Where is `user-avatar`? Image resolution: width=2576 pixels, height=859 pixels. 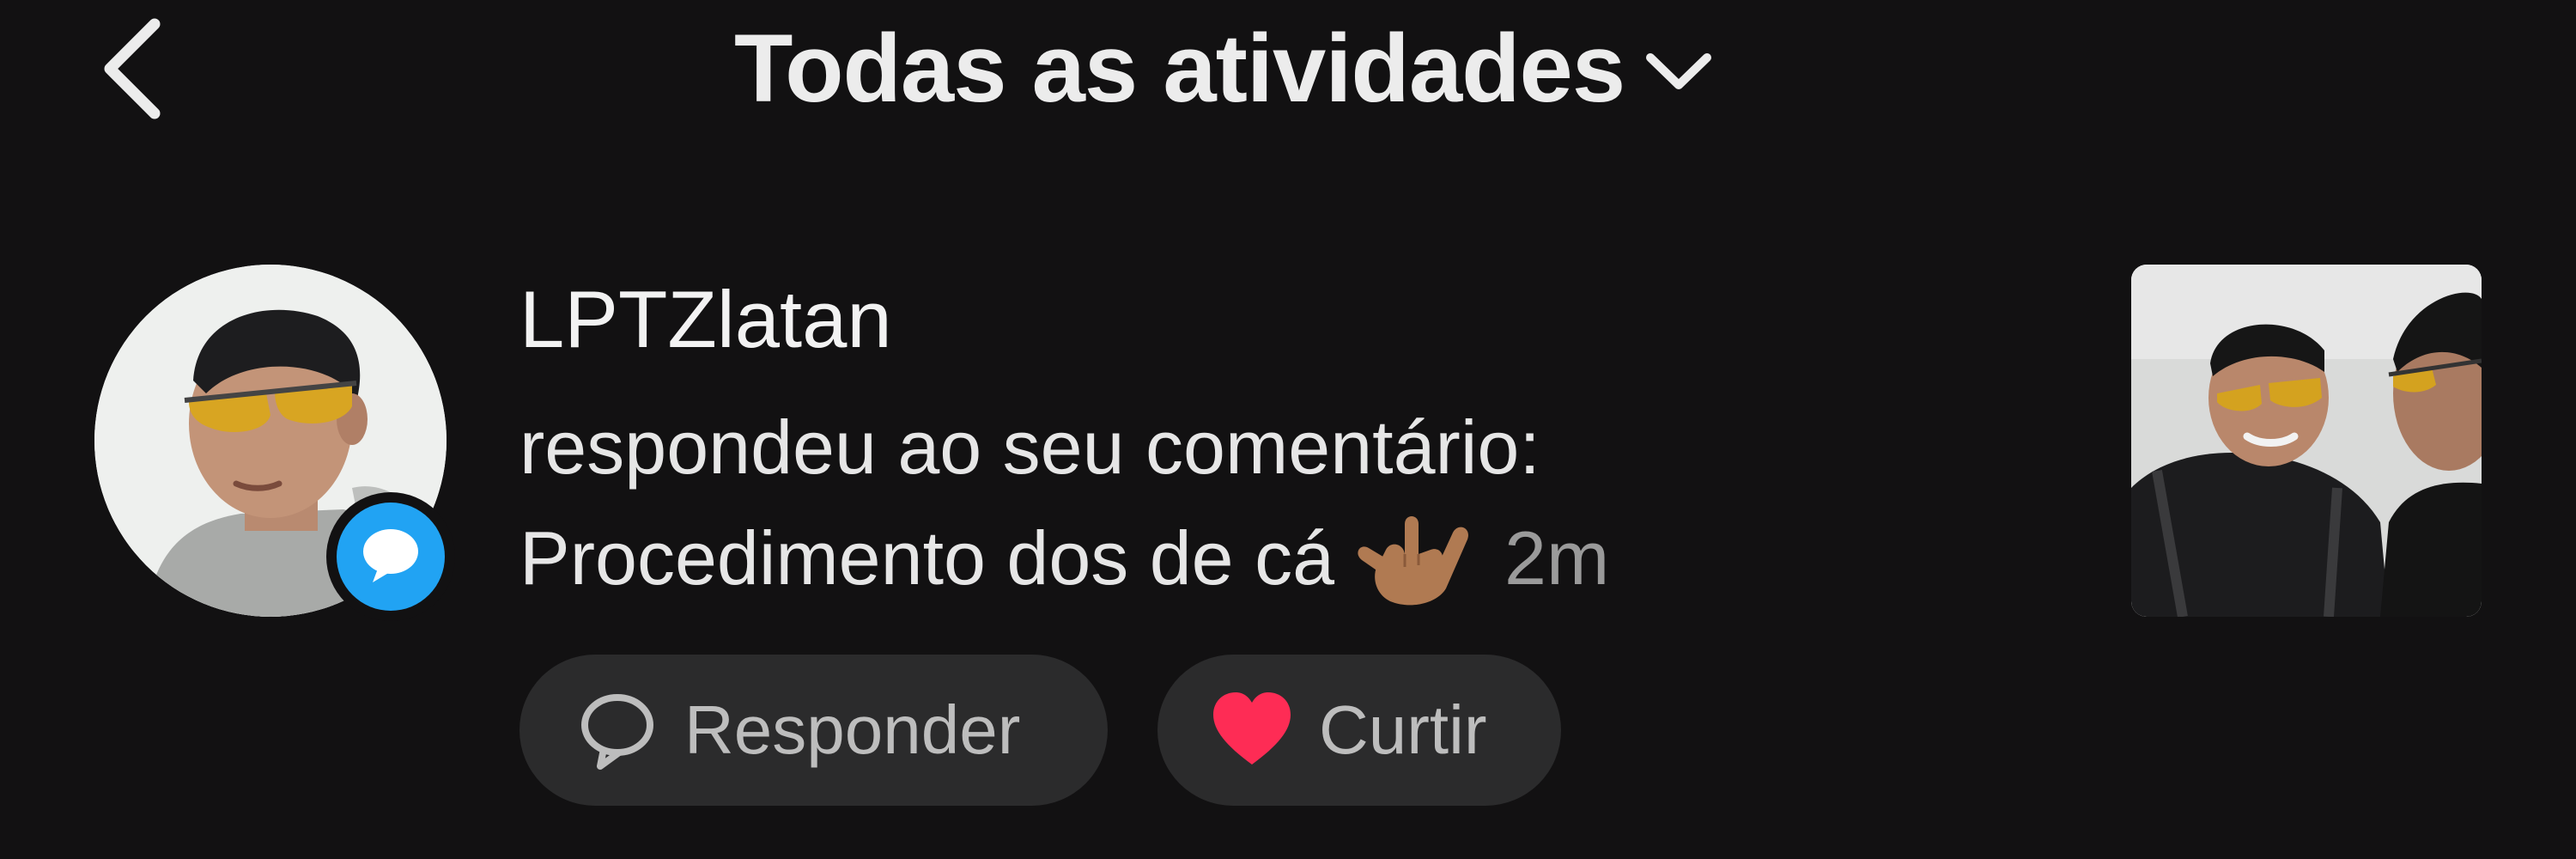
user-avatar is located at coordinates (274, 443).